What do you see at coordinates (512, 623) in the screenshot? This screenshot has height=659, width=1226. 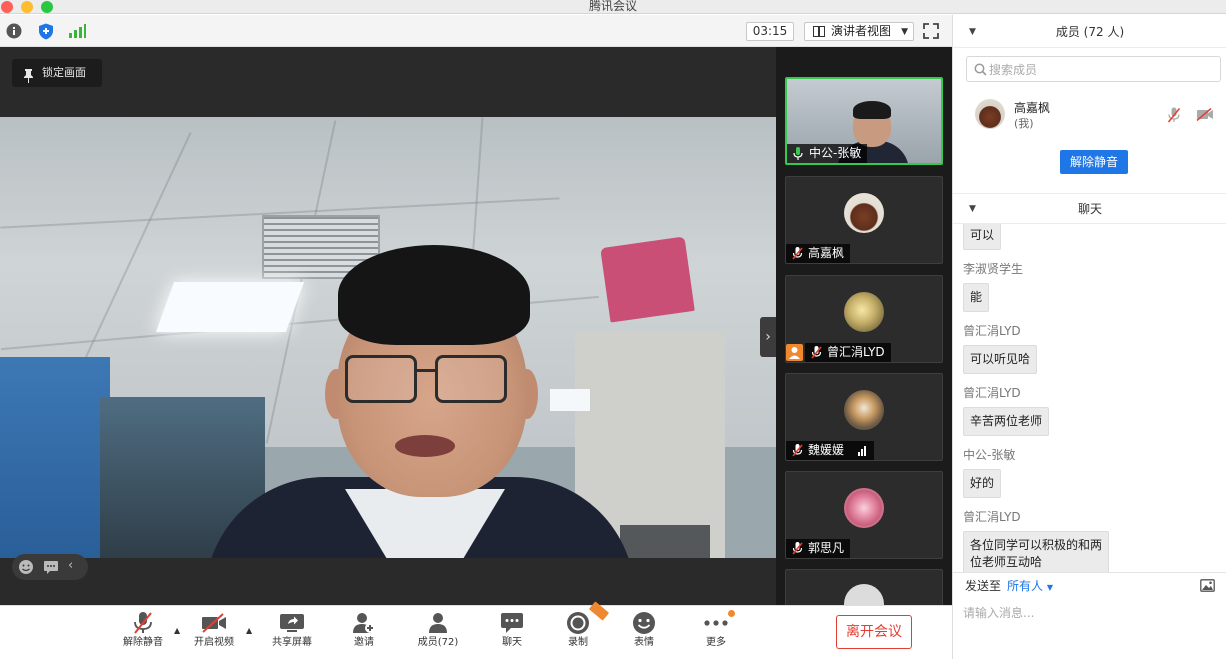 I see `chat-icon` at bounding box center [512, 623].